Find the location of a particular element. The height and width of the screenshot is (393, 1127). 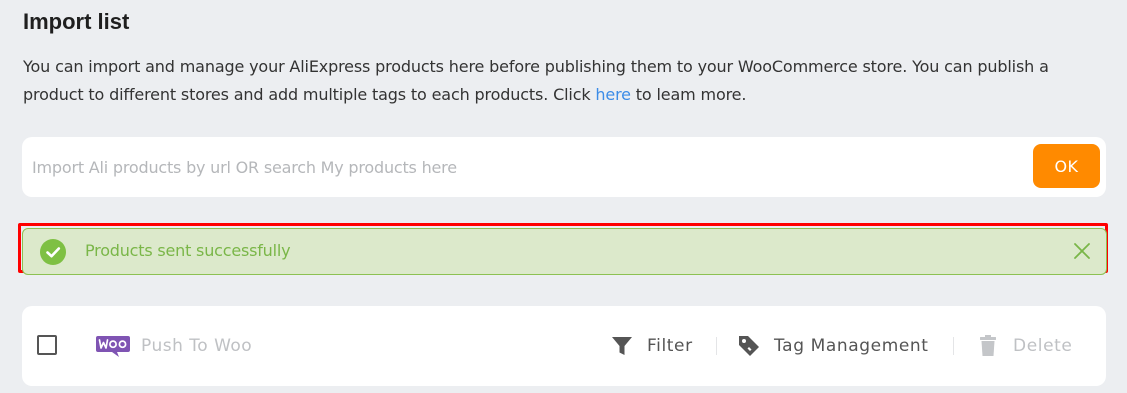

search-bar: OK is located at coordinates (564, 167).